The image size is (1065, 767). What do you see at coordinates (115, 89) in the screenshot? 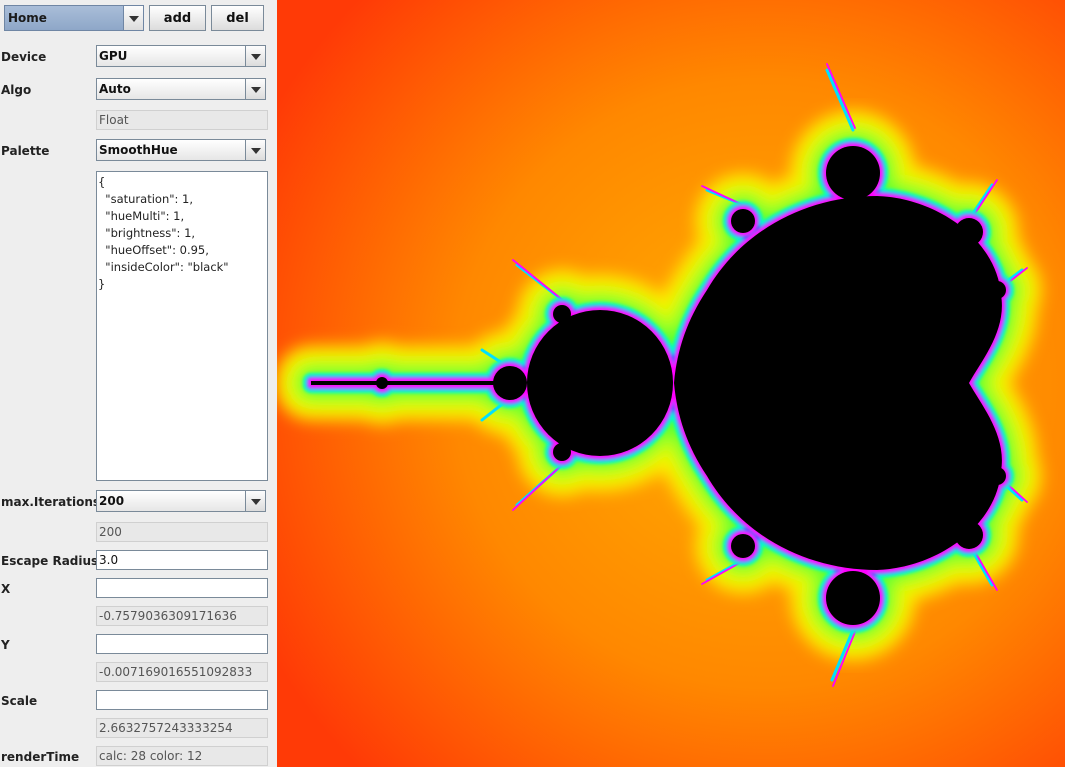
I see `algo-value: Auto` at bounding box center [115, 89].